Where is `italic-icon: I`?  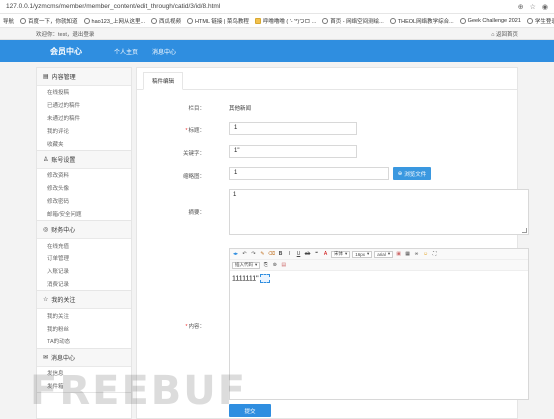 italic-icon: I is located at coordinates (289, 254).